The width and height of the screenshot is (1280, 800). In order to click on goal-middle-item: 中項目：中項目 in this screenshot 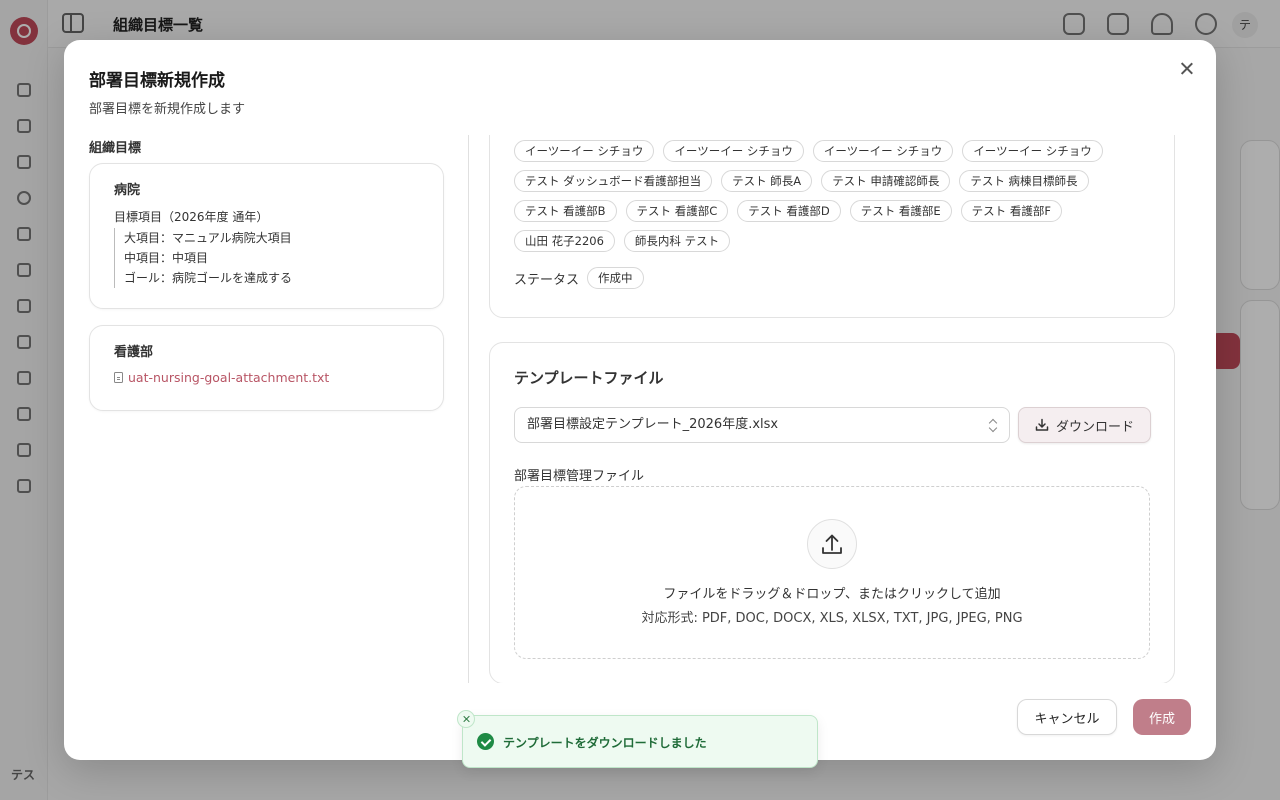, I will do `click(166, 258)`.